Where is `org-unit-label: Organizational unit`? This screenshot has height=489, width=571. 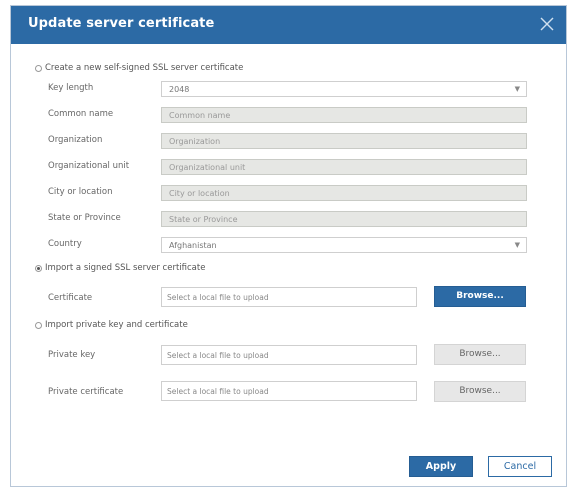
org-unit-label: Organizational unit is located at coordinates (89, 166).